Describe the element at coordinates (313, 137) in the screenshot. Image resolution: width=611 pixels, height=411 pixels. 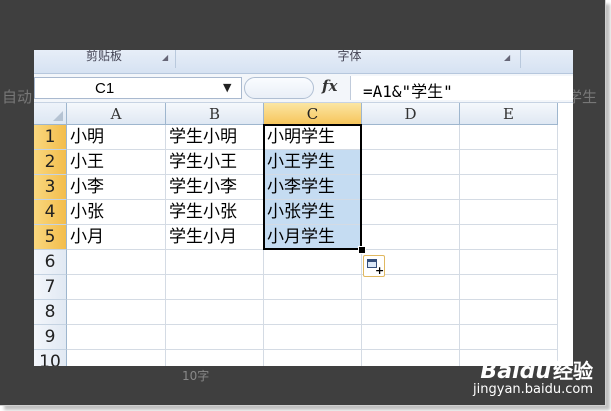
I see `cell-c1: 小明学生` at that location.